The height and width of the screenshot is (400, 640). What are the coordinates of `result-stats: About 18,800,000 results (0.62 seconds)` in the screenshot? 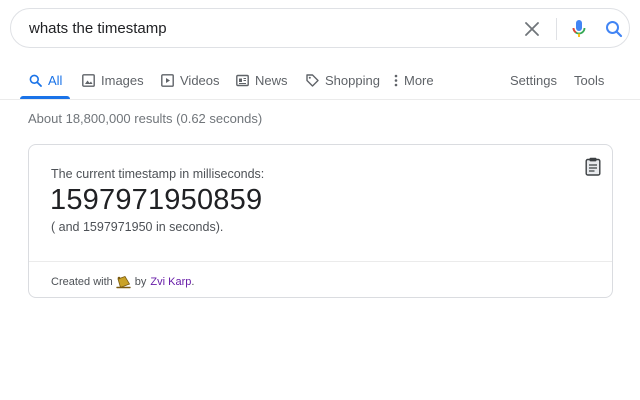 It's located at (145, 118).